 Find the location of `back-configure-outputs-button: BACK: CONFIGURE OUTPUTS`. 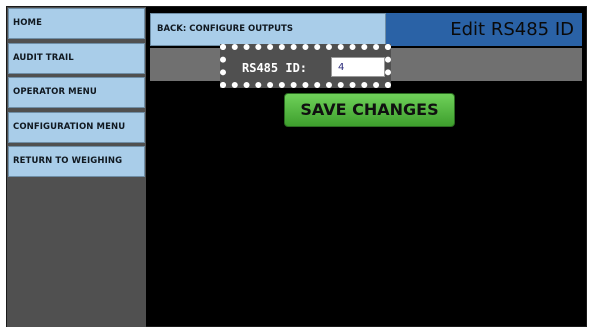

back-configure-outputs-button: BACK: CONFIGURE OUTPUTS is located at coordinates (268, 29).